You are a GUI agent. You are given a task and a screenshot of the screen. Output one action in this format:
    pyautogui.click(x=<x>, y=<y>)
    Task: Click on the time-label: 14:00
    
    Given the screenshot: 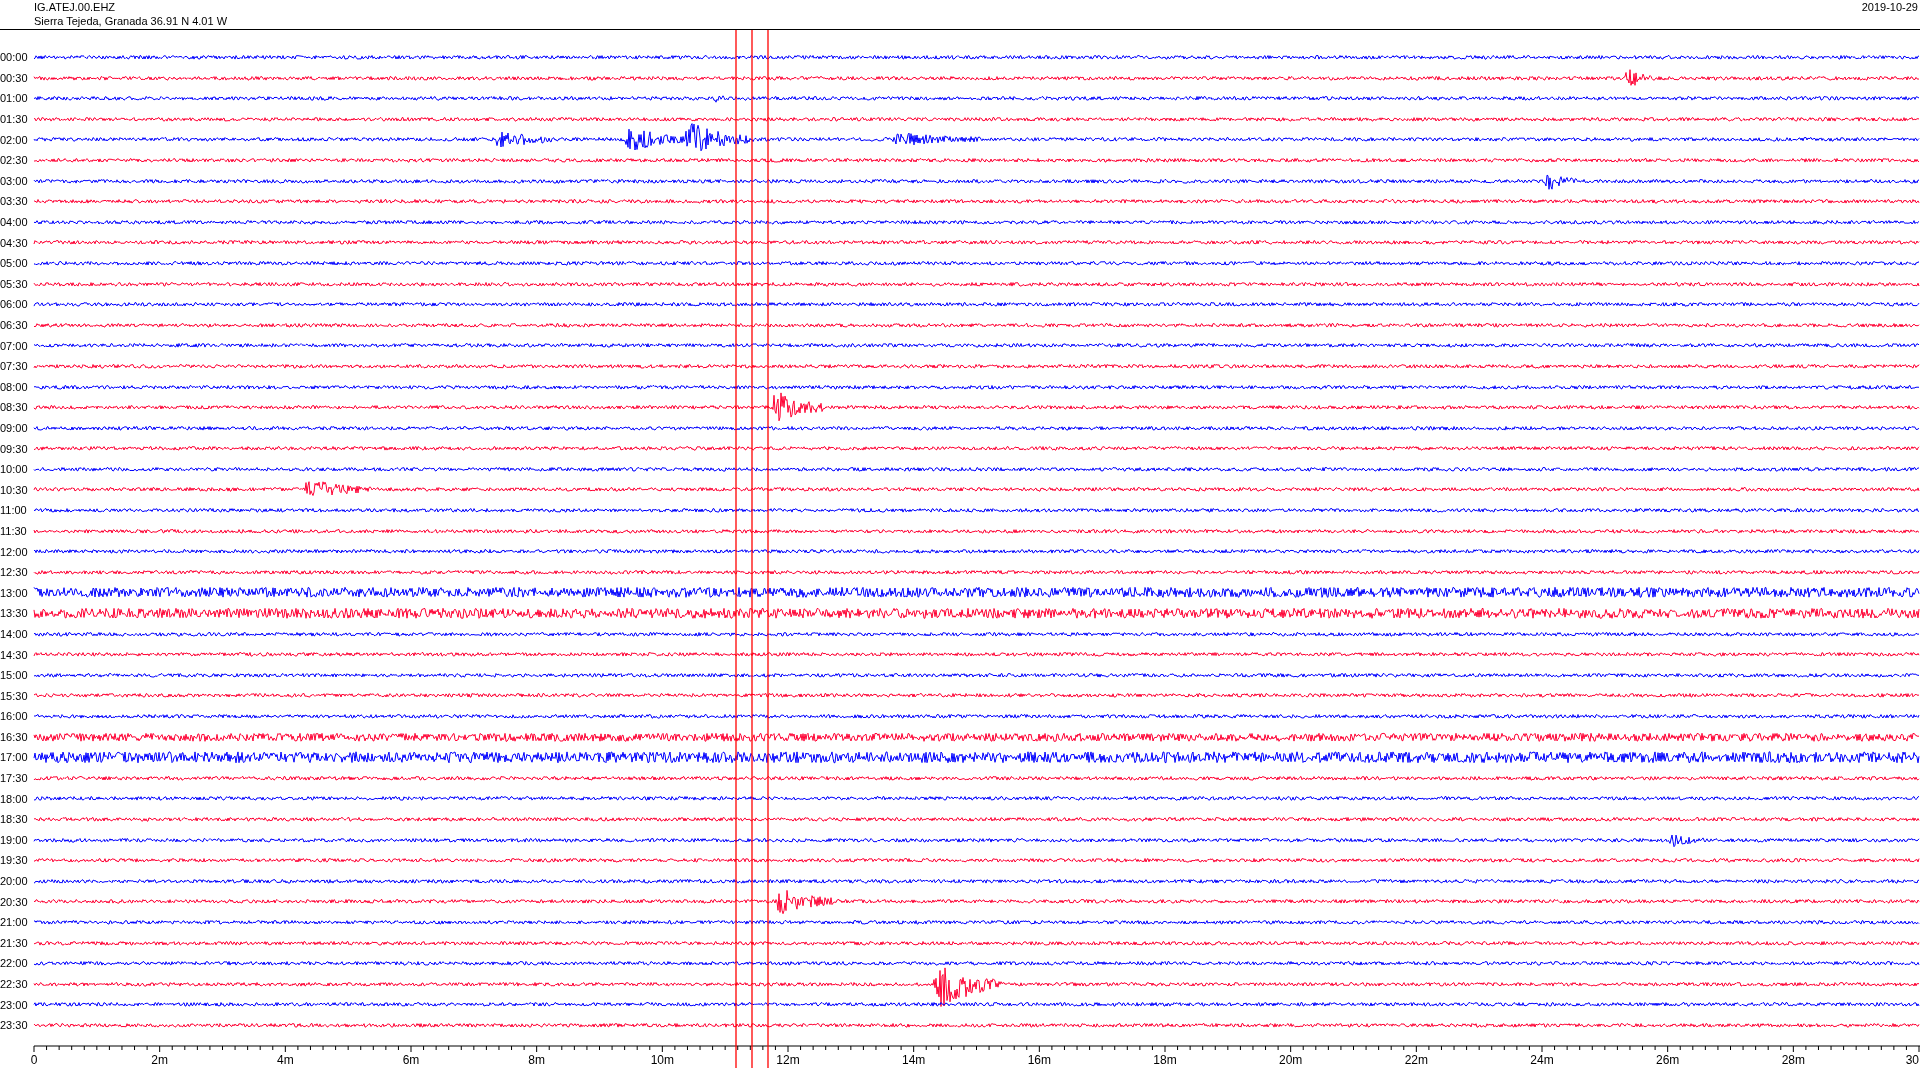 What is the action you would take?
    pyautogui.click(x=14, y=633)
    